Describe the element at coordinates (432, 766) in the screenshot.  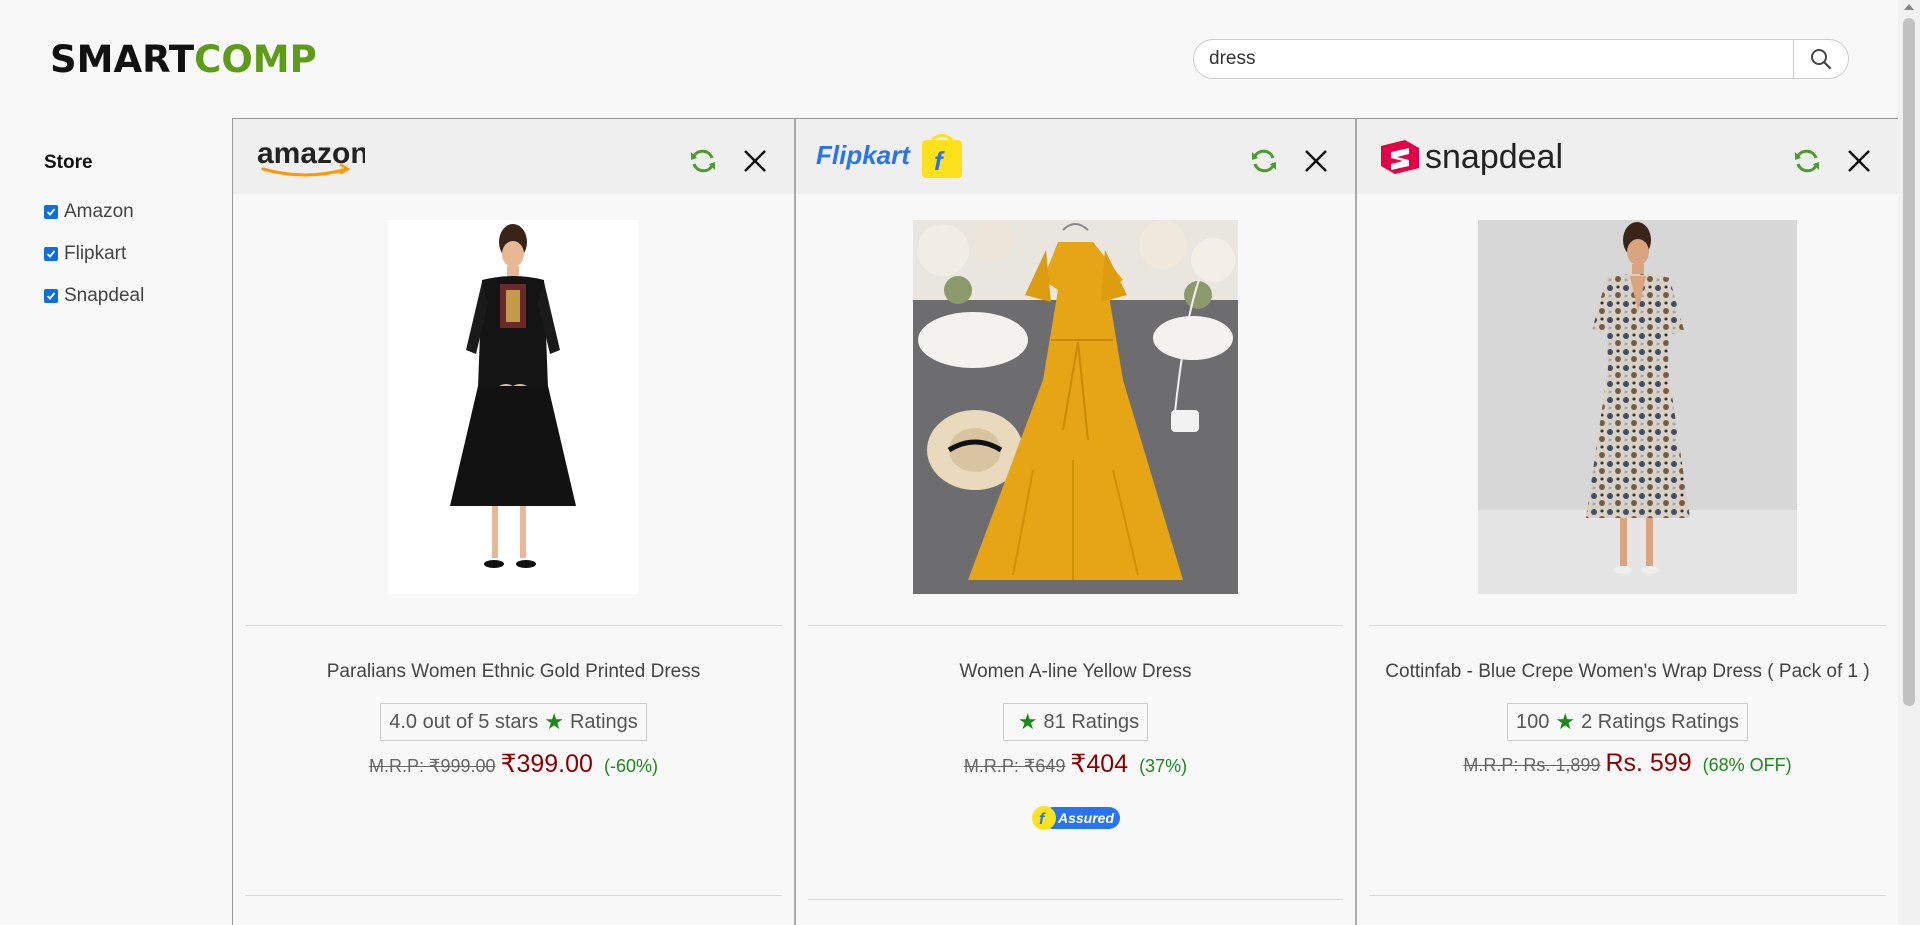
I see `mrp-price: M.R.P: ₹999.00` at that location.